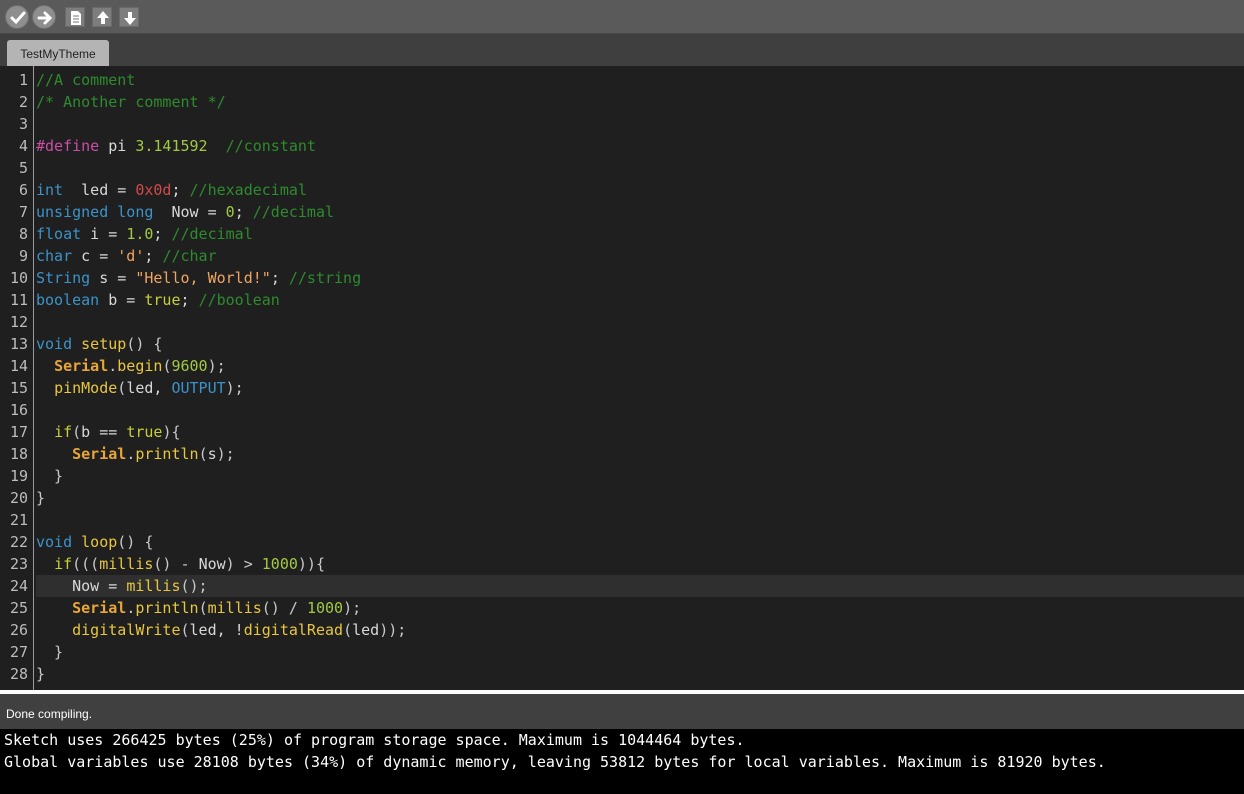 This screenshot has width=1244, height=794. What do you see at coordinates (23, 102) in the screenshot?
I see `line-number: 2` at bounding box center [23, 102].